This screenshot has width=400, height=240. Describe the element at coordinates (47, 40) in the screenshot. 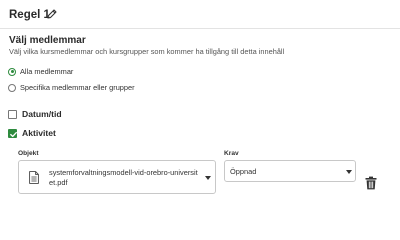

I see `members-section-title: Välj medlemmar` at that location.